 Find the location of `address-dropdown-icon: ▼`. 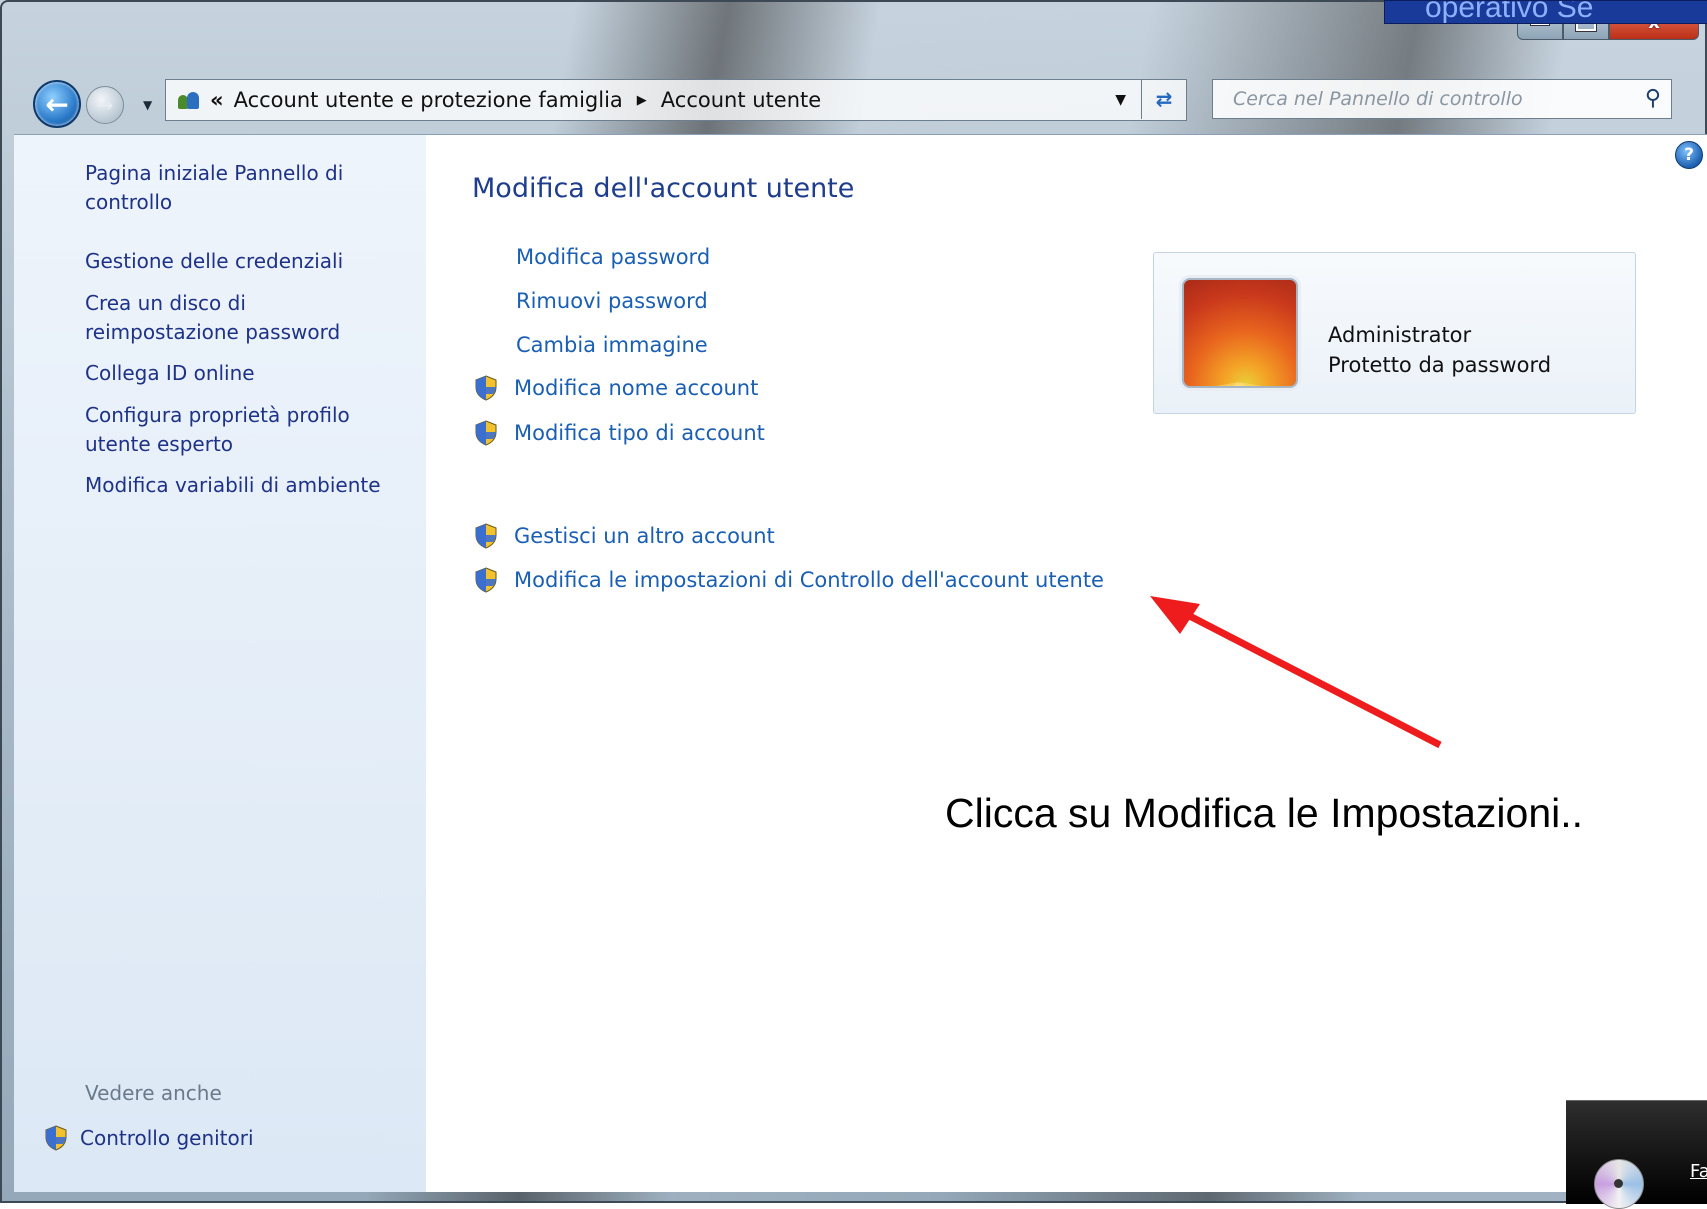

address-dropdown-icon: ▼ is located at coordinates (1120, 100).